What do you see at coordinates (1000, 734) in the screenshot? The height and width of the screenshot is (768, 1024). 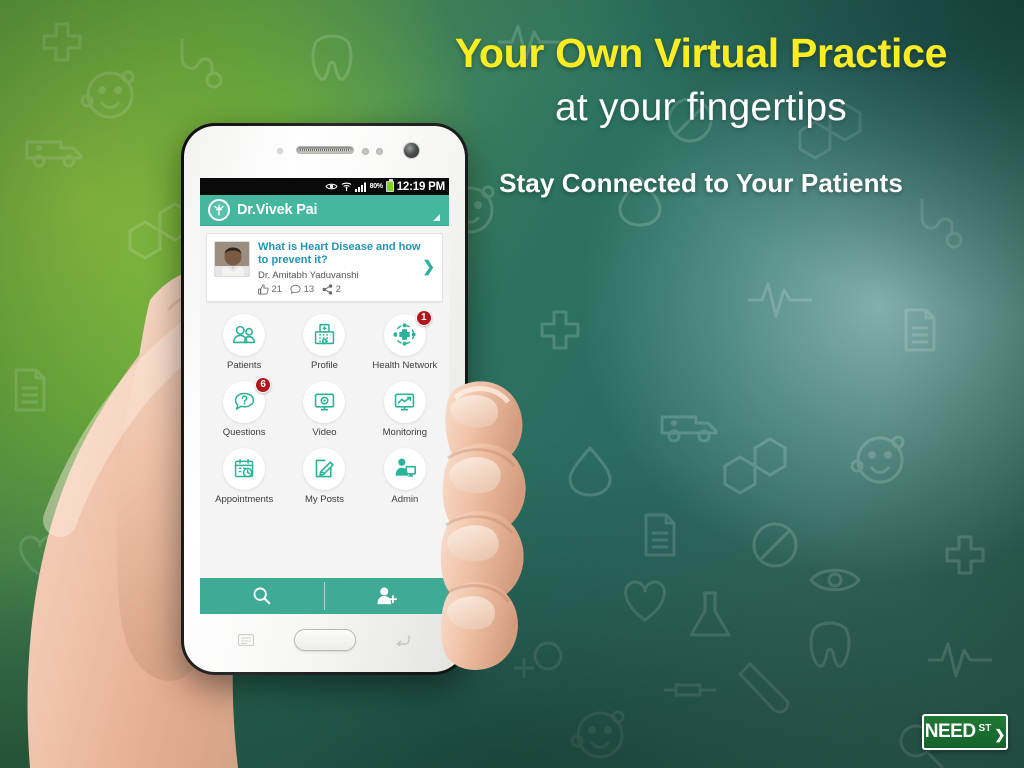 I see `logo-arrow-icon: ❯` at bounding box center [1000, 734].